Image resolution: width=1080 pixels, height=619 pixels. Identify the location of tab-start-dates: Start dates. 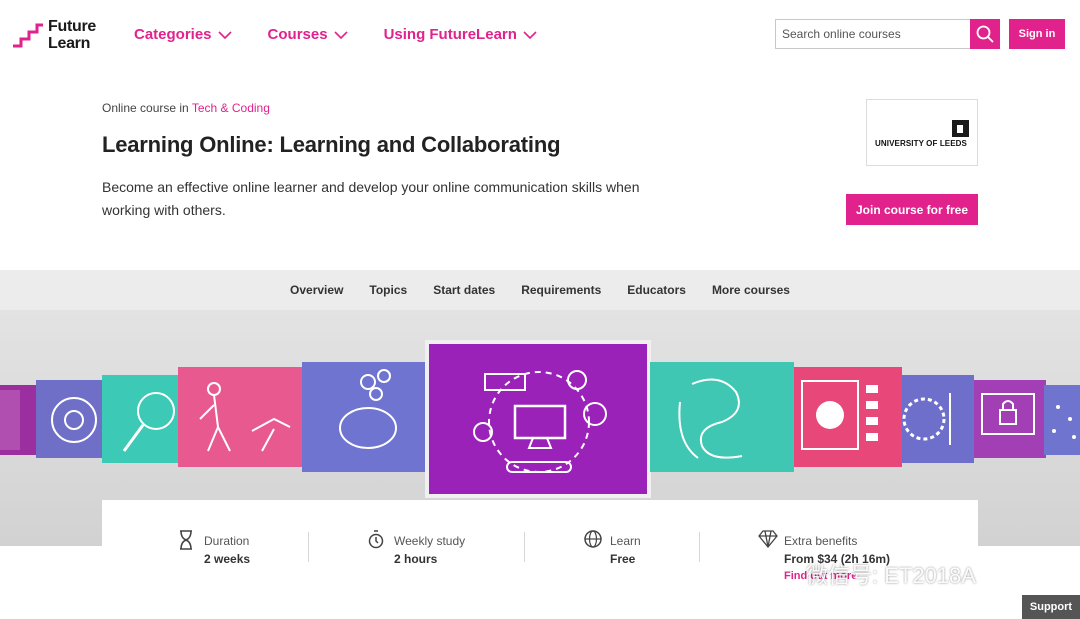
(464, 290).